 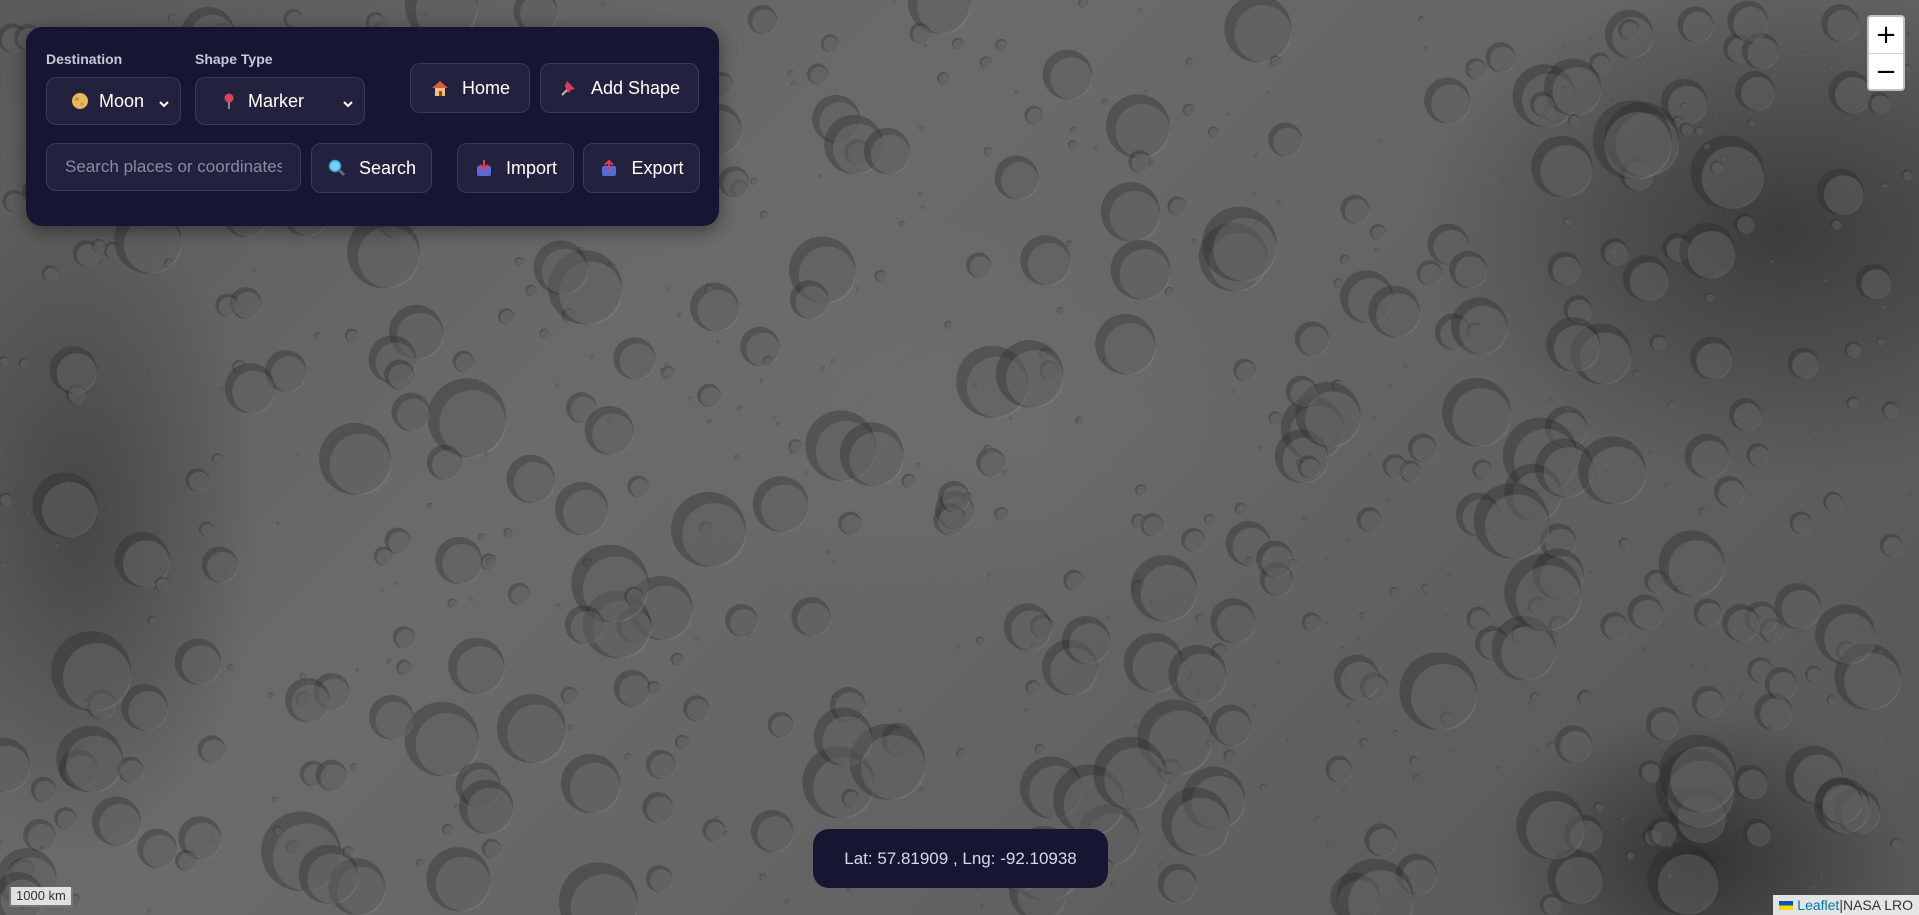 What do you see at coordinates (470, 88) in the screenshot?
I see `home-button: Home` at bounding box center [470, 88].